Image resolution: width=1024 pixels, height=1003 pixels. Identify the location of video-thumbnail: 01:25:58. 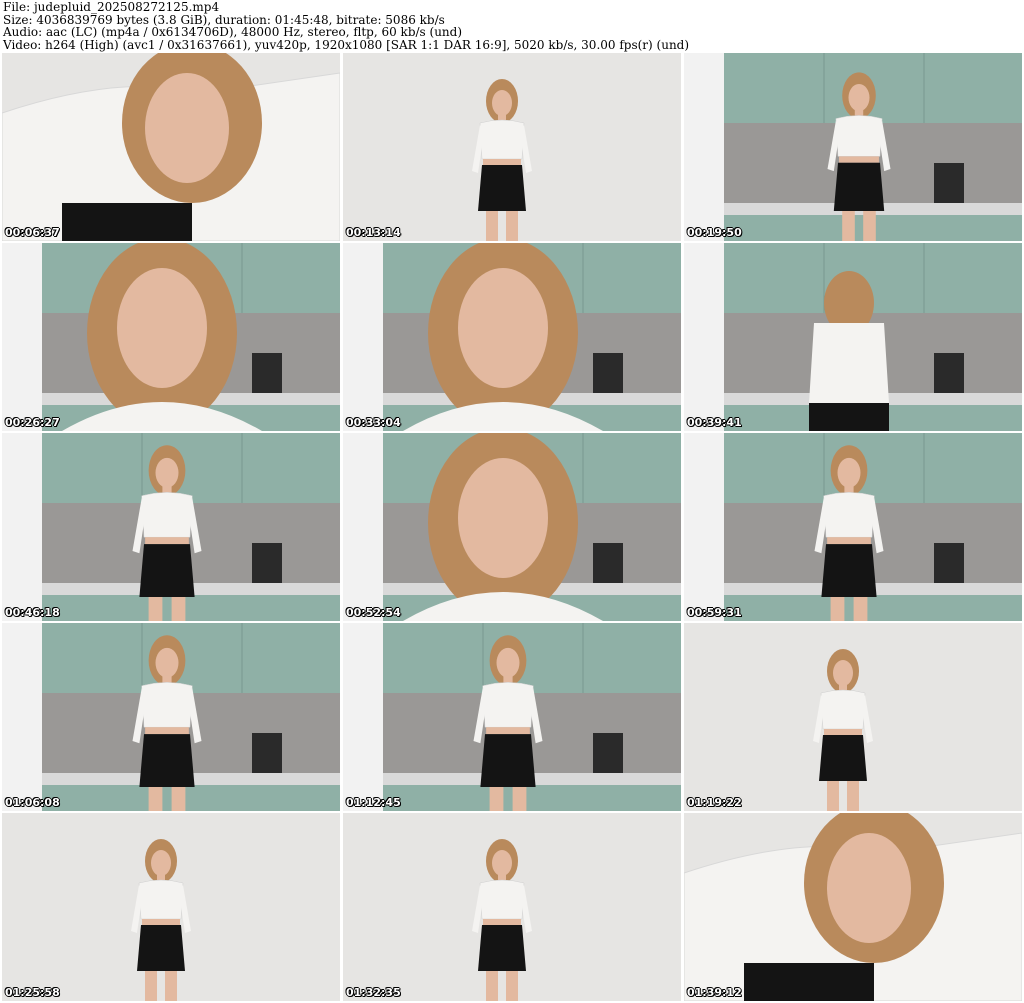
(171, 907).